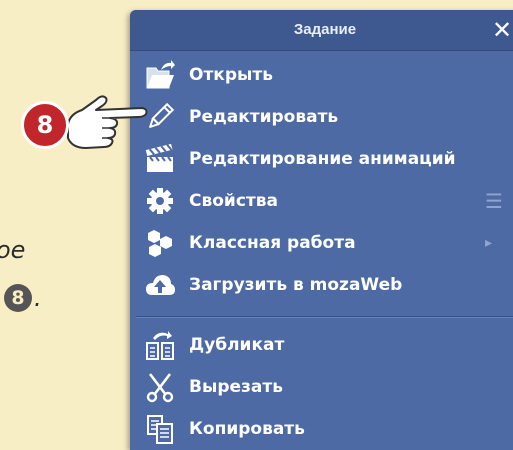 This screenshot has width=513, height=450. What do you see at coordinates (45, 125) in the screenshot?
I see `callout-number-badge: 8` at bounding box center [45, 125].